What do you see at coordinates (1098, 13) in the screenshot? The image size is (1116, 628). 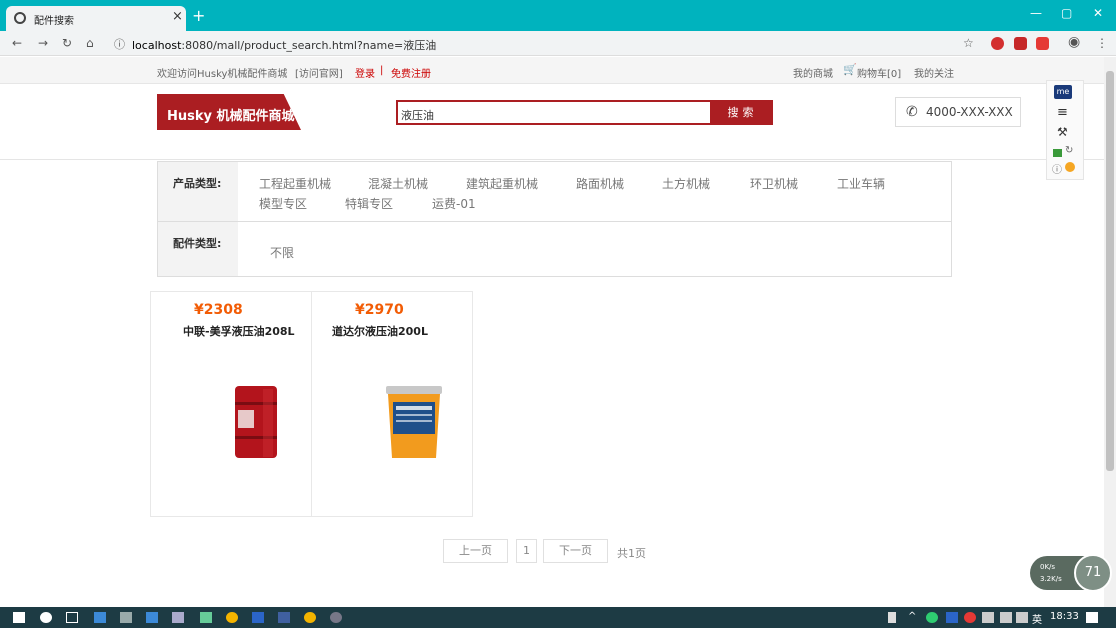 I see `close-window-icon: ✕` at bounding box center [1098, 13].